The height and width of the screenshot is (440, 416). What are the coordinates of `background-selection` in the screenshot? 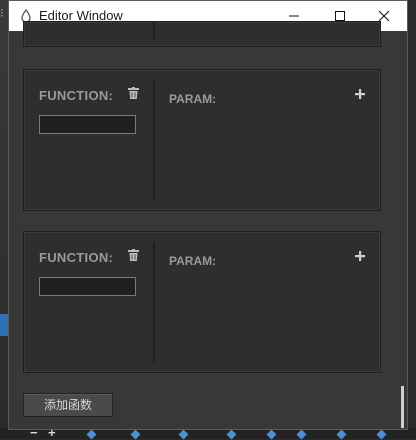 It's located at (4, 325).